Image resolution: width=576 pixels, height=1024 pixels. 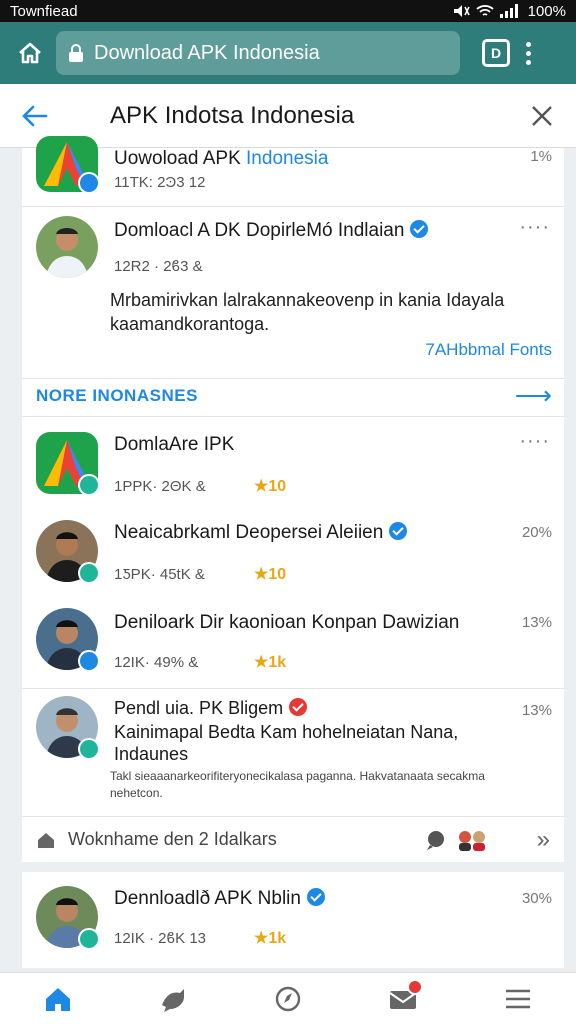 I want to click on item-meta: 11TK: 2Ͽ3 12, so click(x=160, y=182).